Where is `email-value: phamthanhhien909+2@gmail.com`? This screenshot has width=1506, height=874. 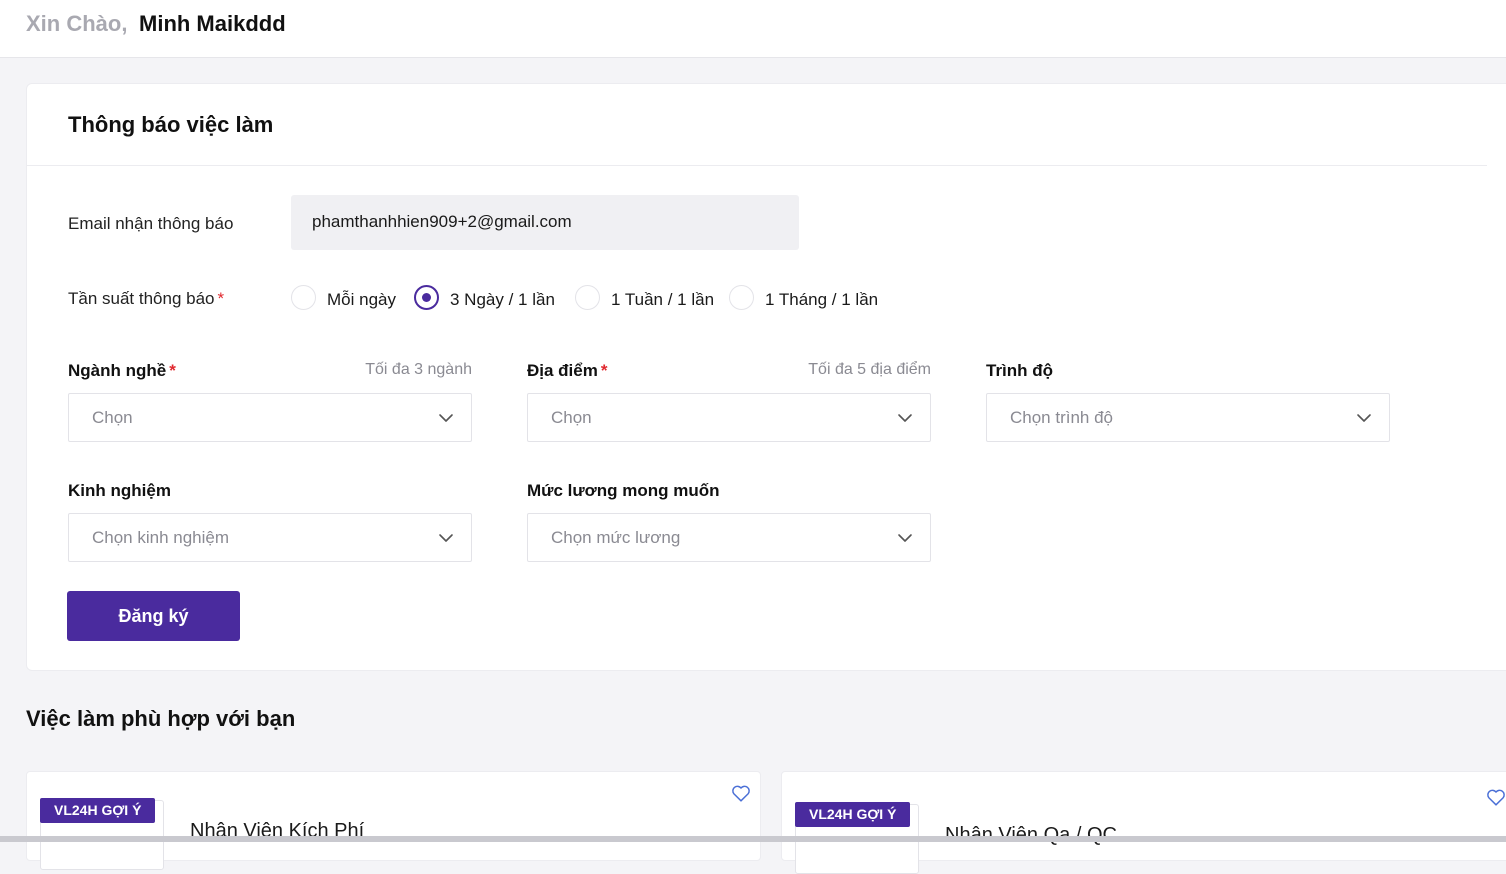 email-value: phamthanhhien909+2@gmail.com is located at coordinates (442, 221).